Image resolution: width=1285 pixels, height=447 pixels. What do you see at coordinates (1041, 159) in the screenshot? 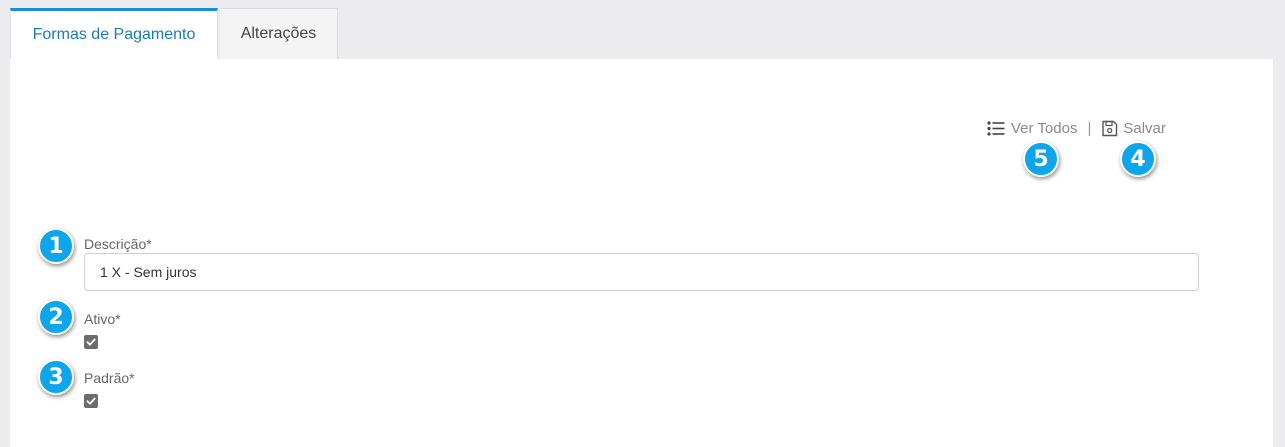
I see `callout-badge-5: 5` at bounding box center [1041, 159].